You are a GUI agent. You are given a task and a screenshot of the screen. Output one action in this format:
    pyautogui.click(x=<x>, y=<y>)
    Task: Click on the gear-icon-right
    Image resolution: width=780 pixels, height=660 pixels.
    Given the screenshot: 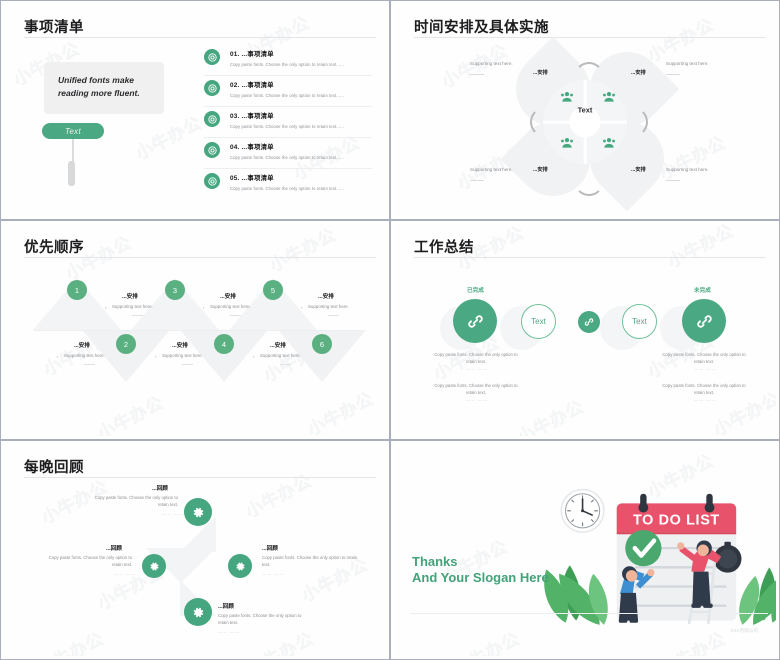 What is the action you would take?
    pyautogui.click(x=240, y=566)
    